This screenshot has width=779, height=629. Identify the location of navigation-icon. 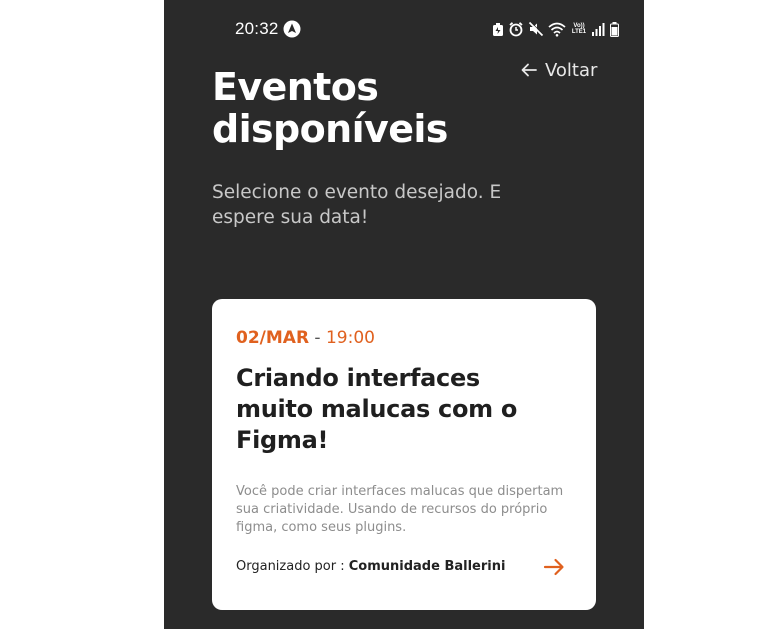
(292, 29).